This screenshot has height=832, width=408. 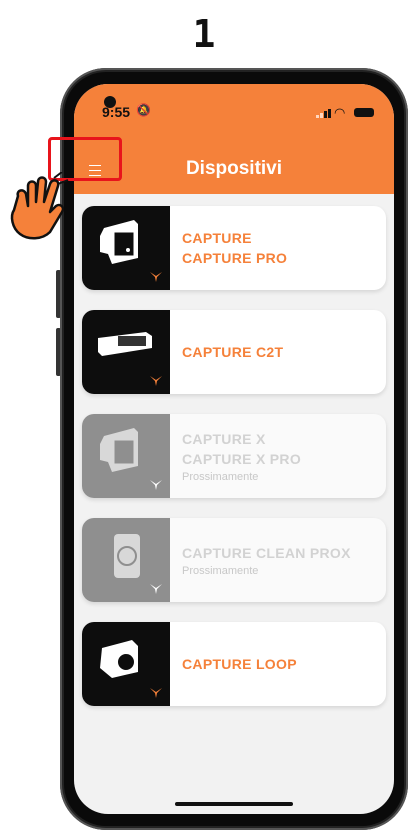 I want to click on app-header: 9:55 🔕 ◠ Dispositivi, so click(x=234, y=139).